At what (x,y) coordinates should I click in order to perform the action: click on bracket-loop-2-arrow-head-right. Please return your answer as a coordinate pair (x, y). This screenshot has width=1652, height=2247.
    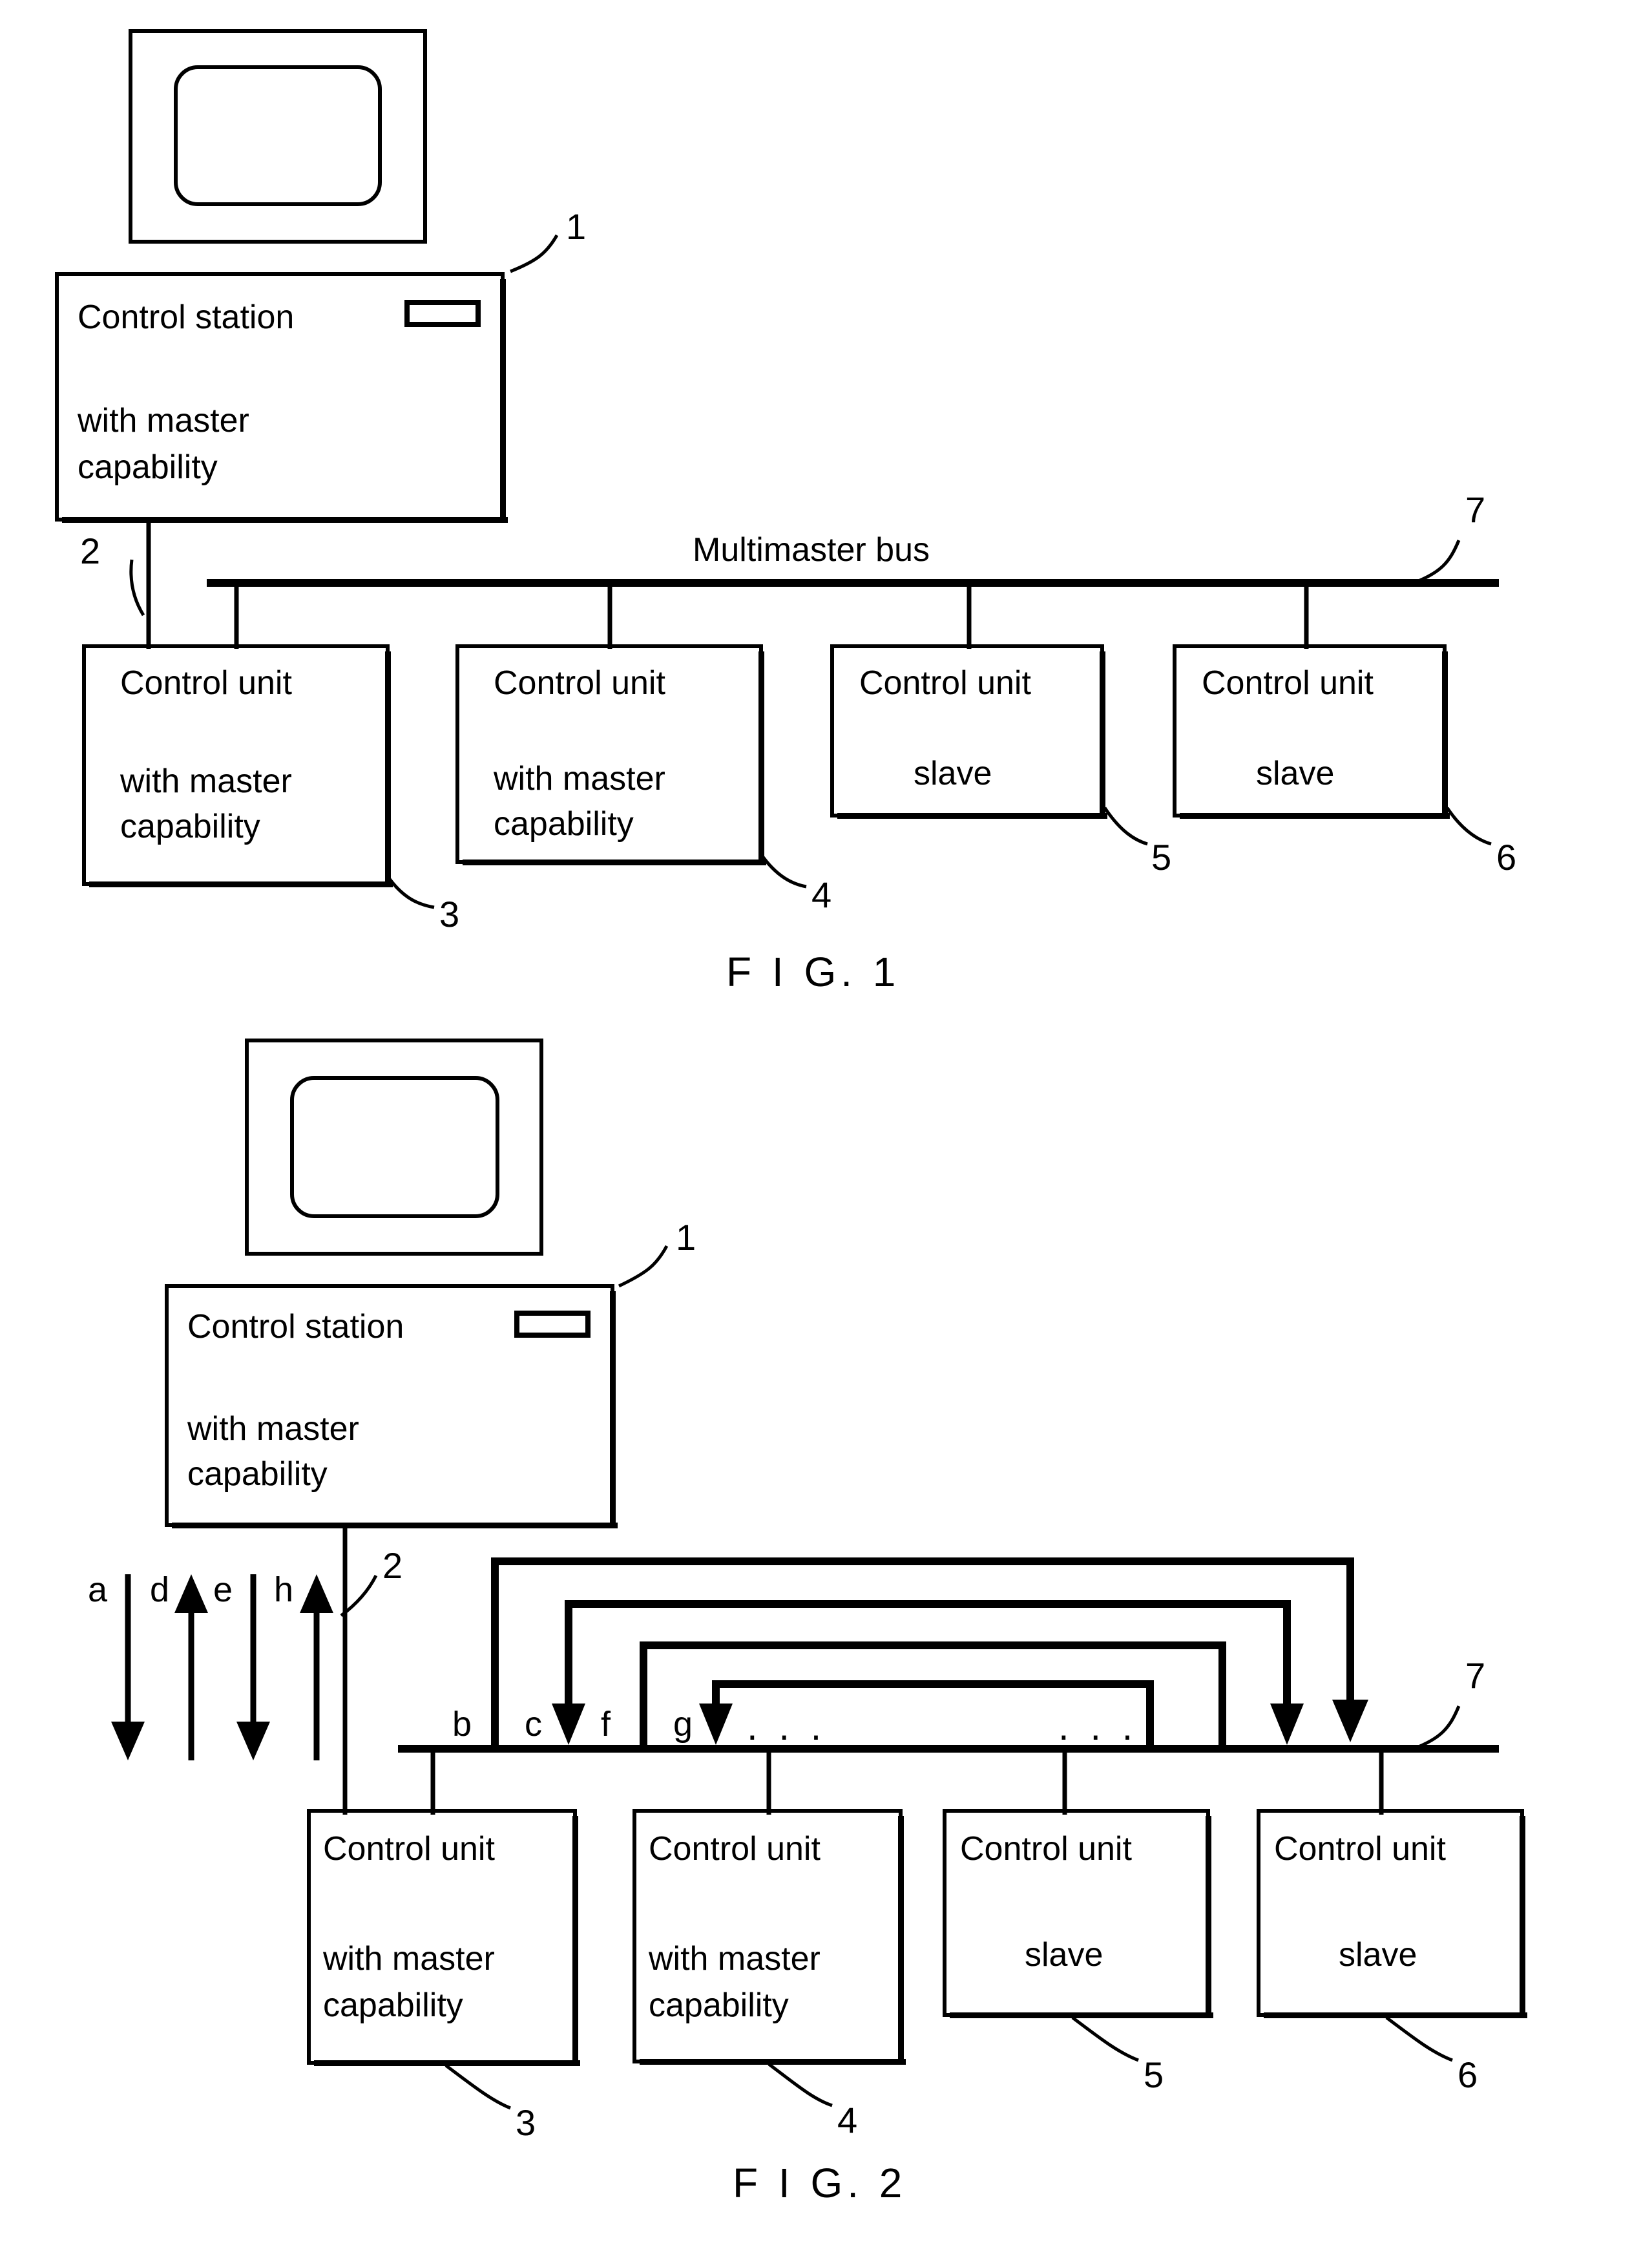
    Looking at the image, I should click on (1287, 1724).